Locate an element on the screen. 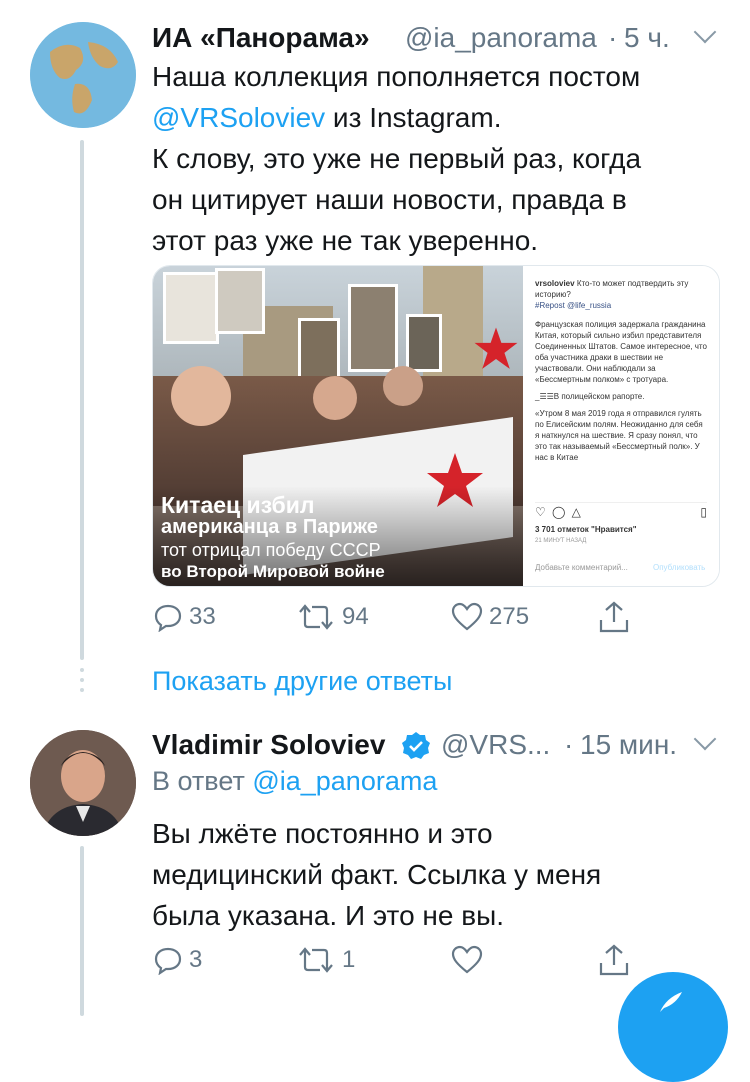 The image size is (750, 1082). insta-text-4: _☰☰В полицейском рапорте. is located at coordinates (590, 396).